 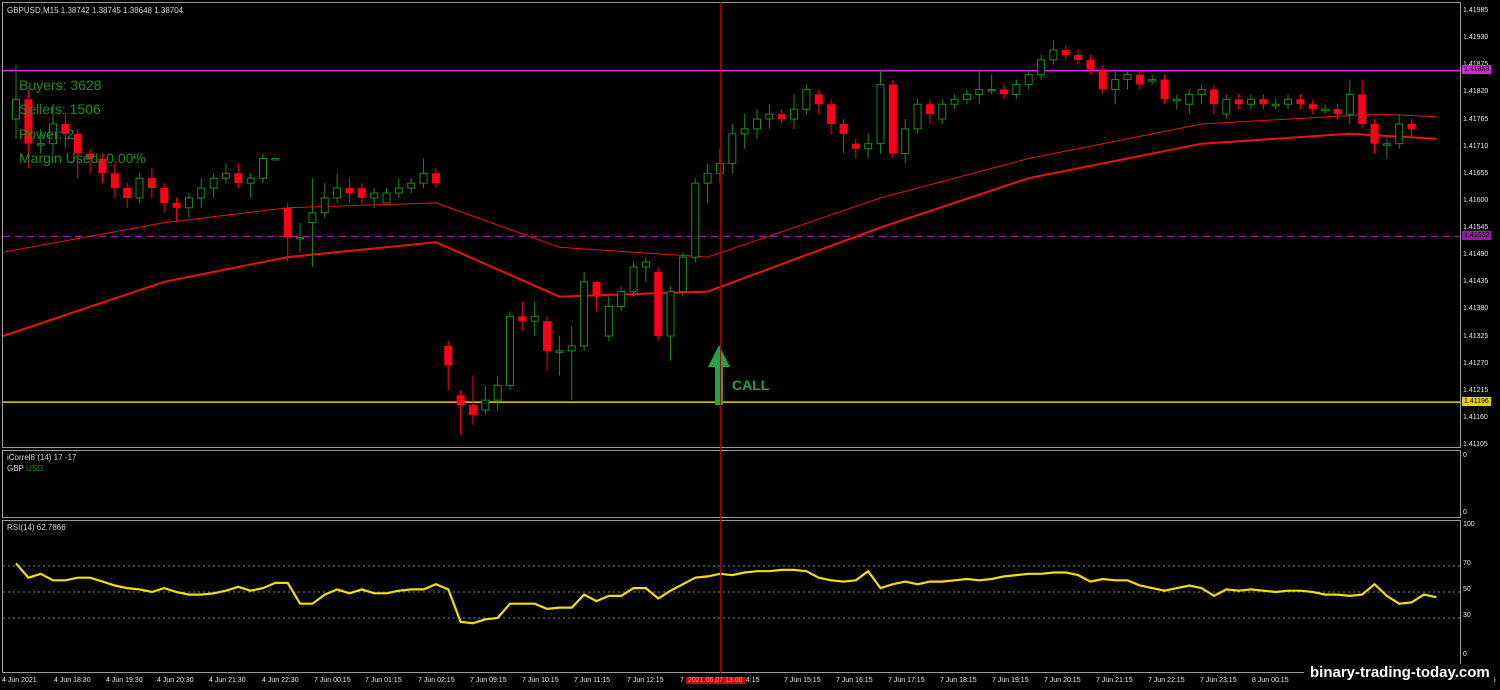 What do you see at coordinates (751, 680) in the screenshot?
I see `time-axis-label: 14:15` at bounding box center [751, 680].